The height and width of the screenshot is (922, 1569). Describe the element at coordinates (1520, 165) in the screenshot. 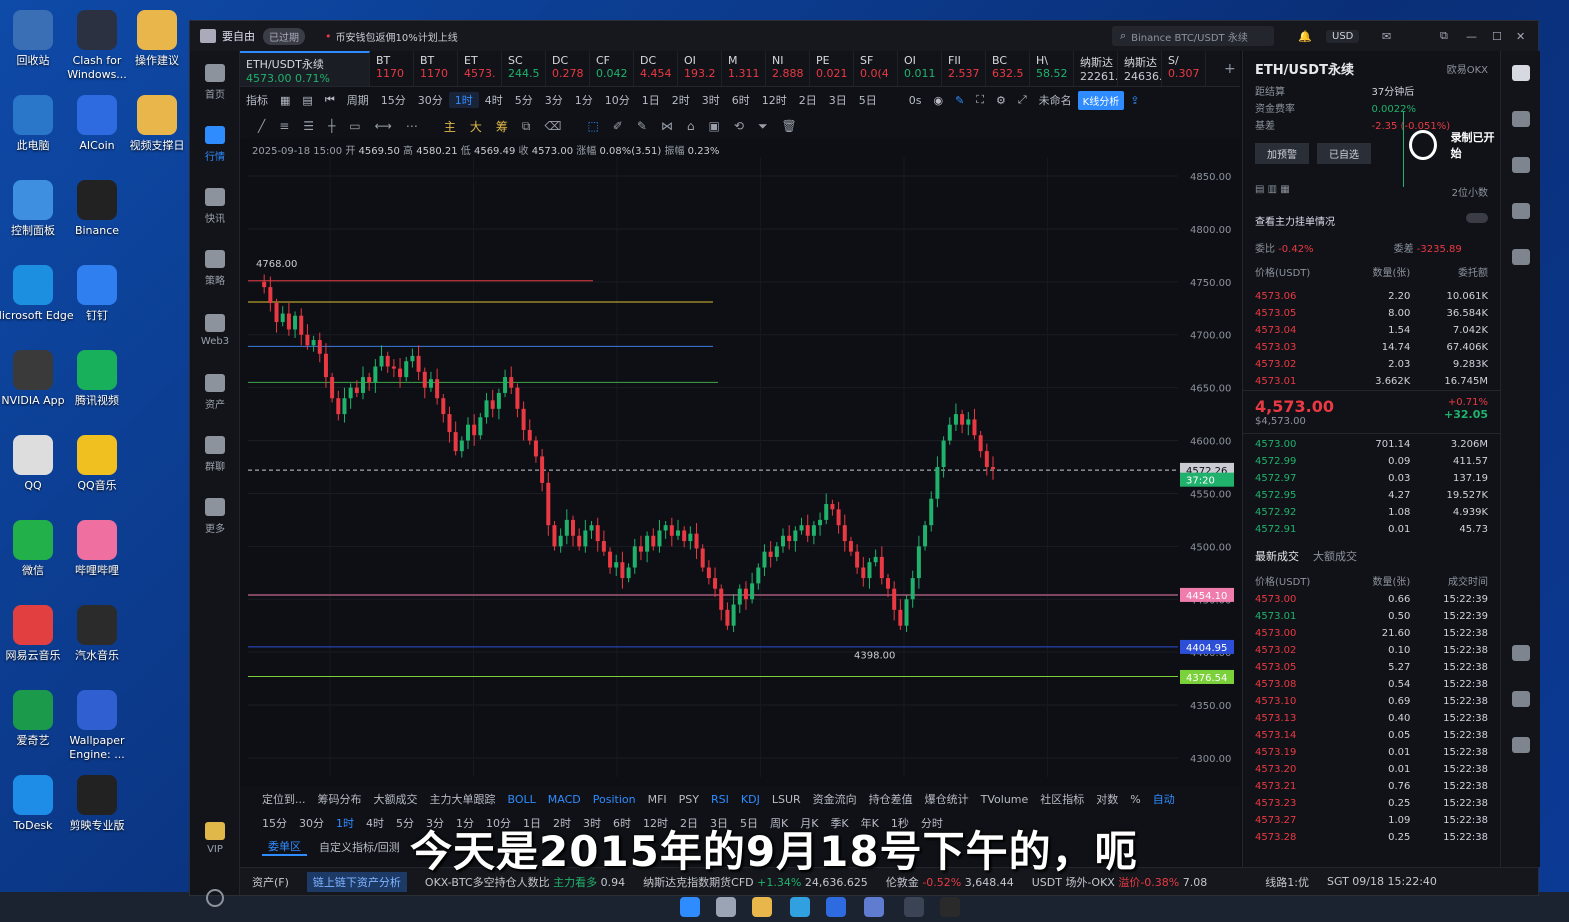

I see `chart-icon` at that location.